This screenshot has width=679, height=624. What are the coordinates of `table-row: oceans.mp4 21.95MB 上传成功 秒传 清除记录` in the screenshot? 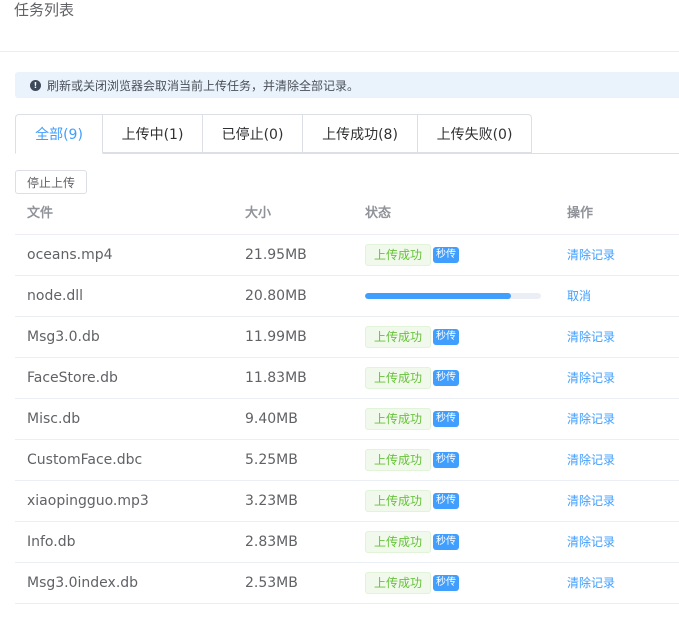 It's located at (347, 255).